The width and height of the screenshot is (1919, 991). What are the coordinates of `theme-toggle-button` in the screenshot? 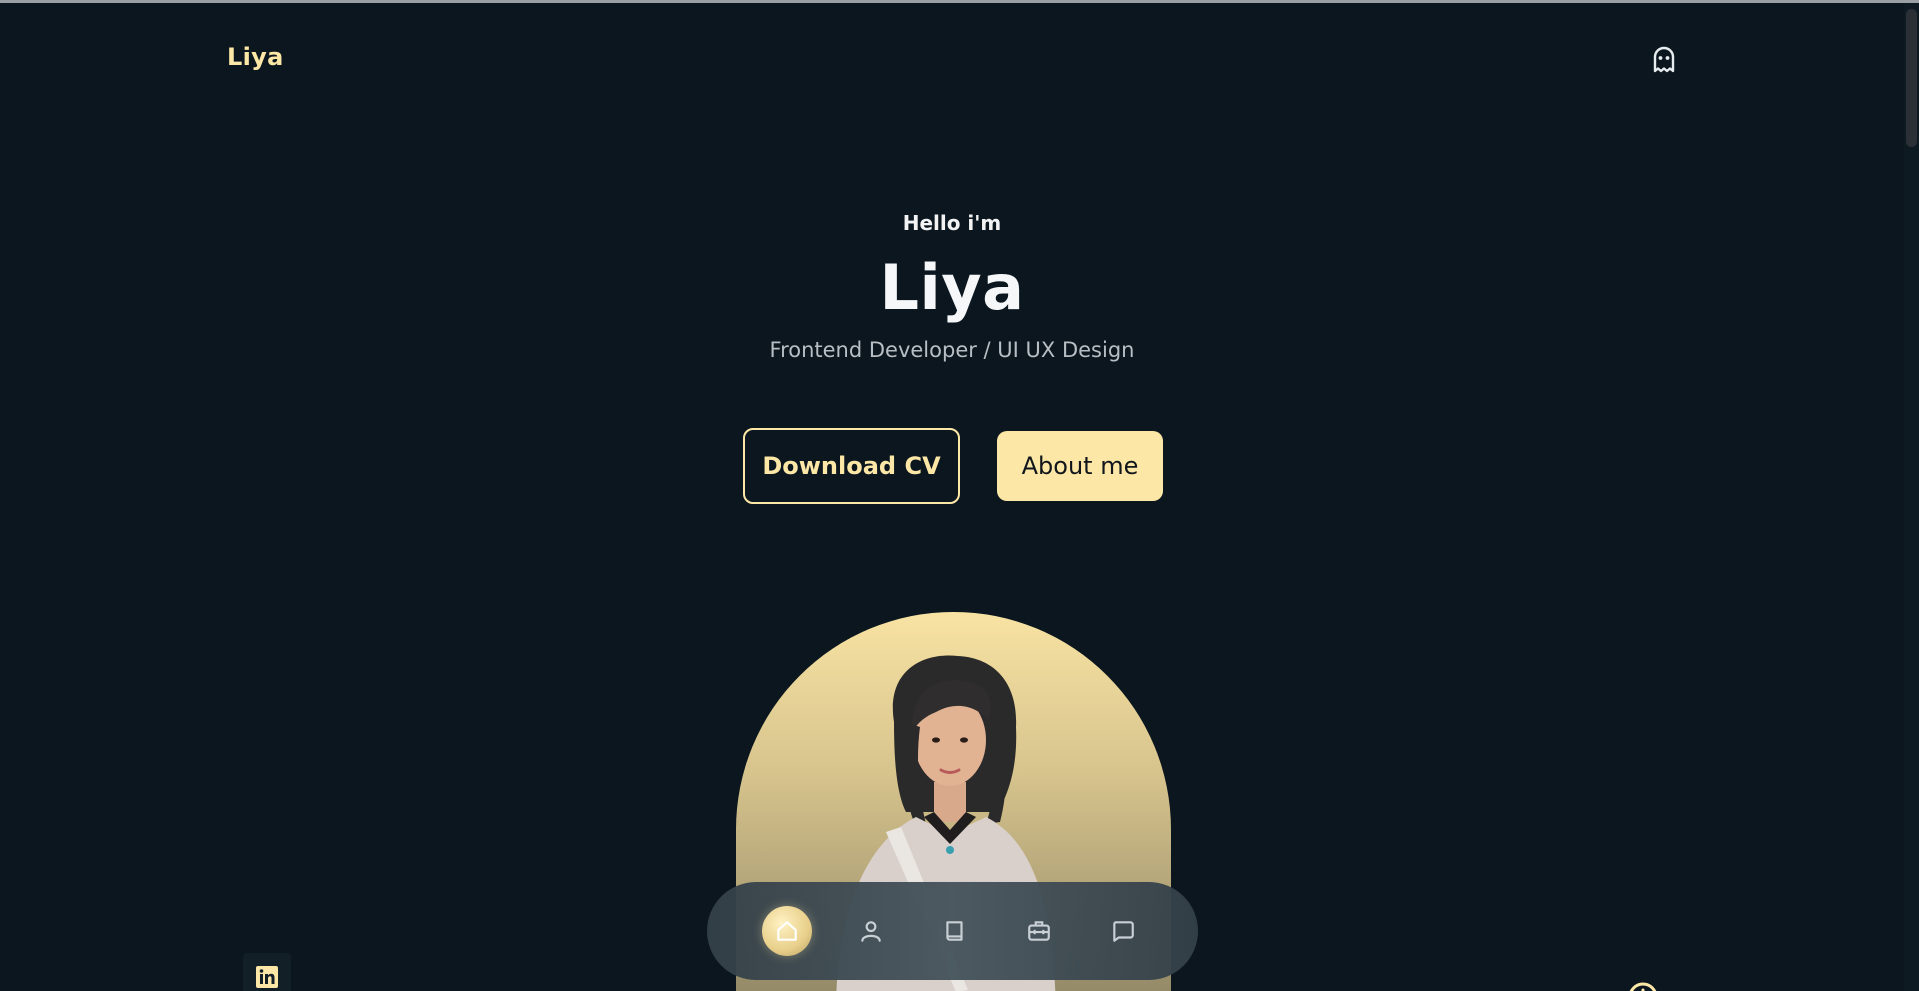 It's located at (1664, 60).